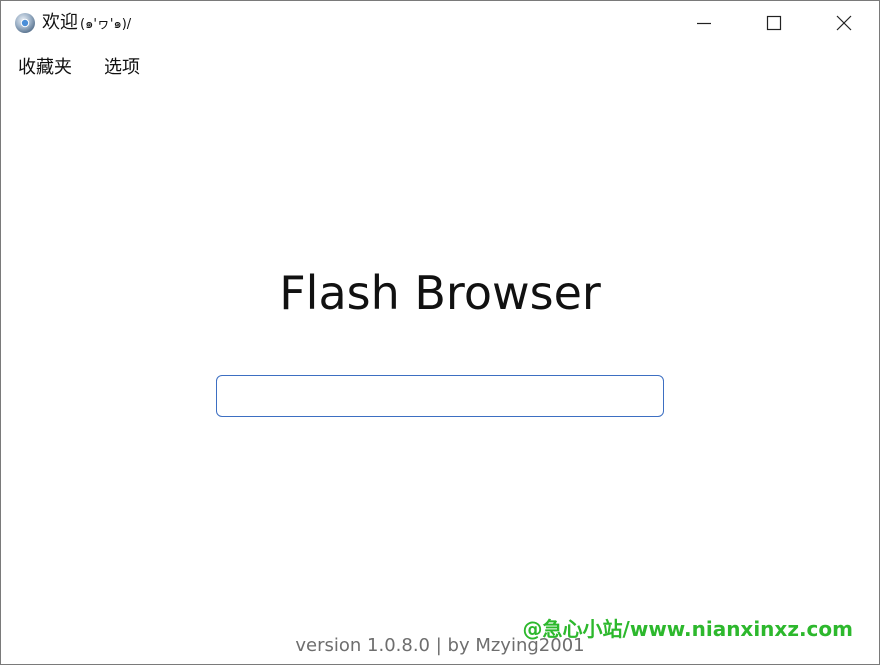 This screenshot has height=665, width=880. What do you see at coordinates (25, 23) in the screenshot?
I see `browser-globe-icon` at bounding box center [25, 23].